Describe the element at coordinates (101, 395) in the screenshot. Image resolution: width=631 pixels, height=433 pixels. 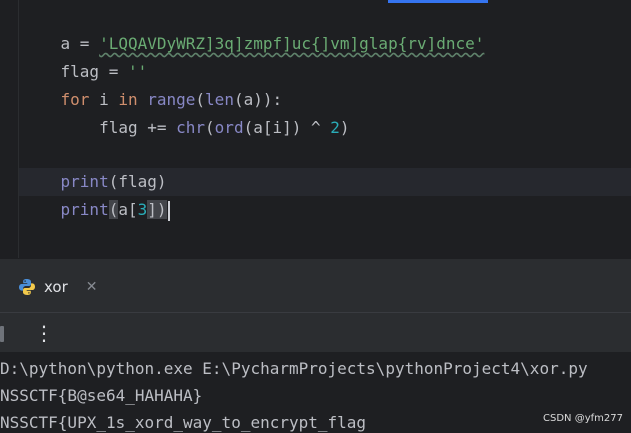
I see `console-output-line: NSSCTF{B@se64_HAHAHA}` at that location.